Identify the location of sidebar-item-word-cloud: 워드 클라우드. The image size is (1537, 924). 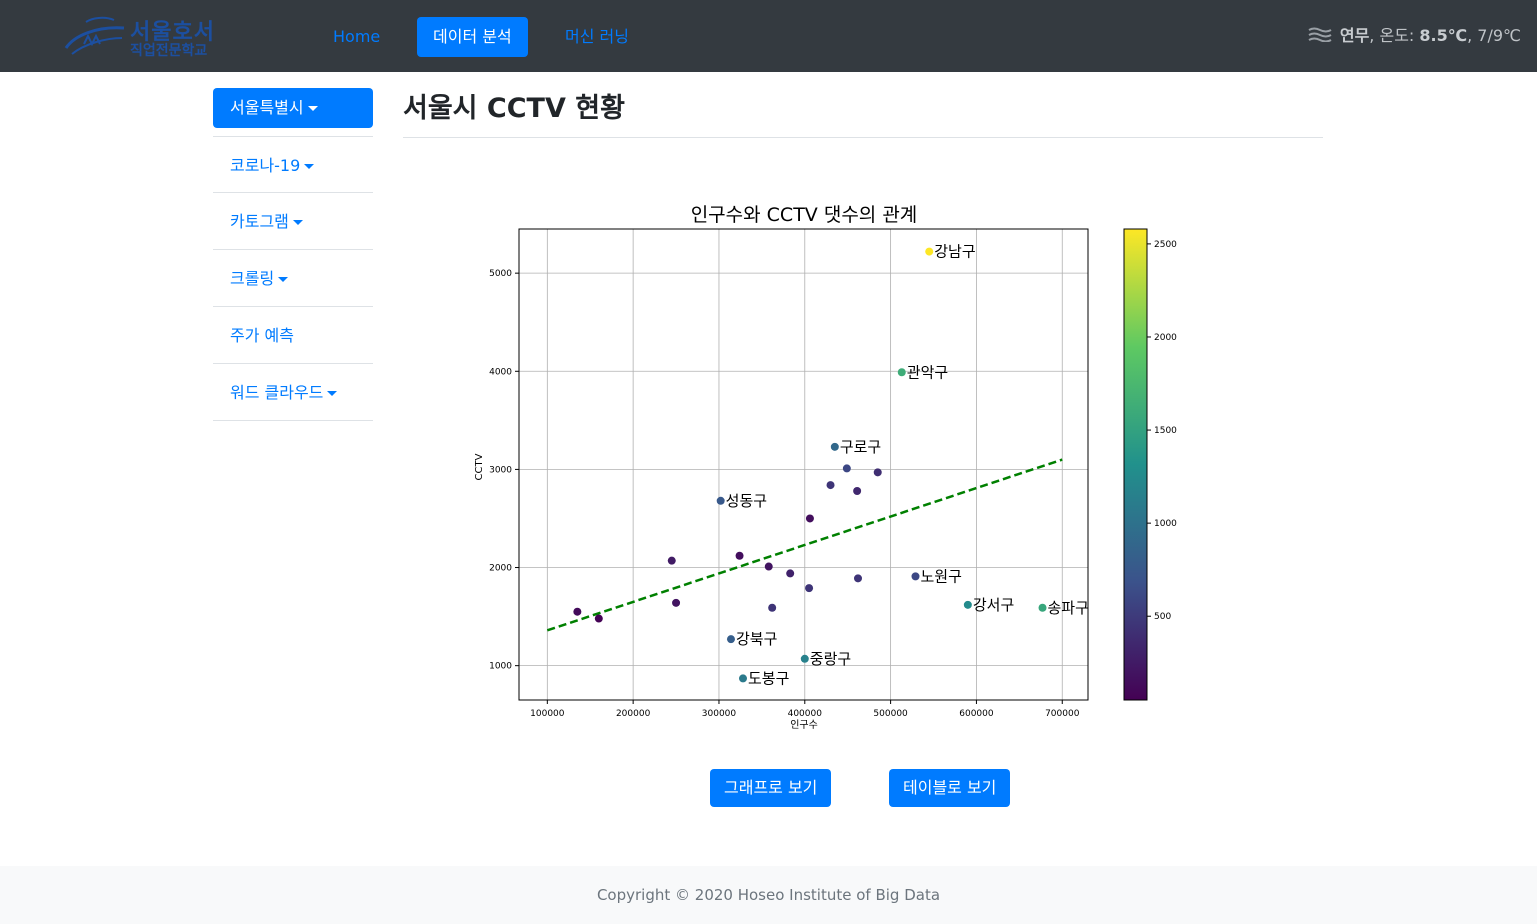
(293, 392).